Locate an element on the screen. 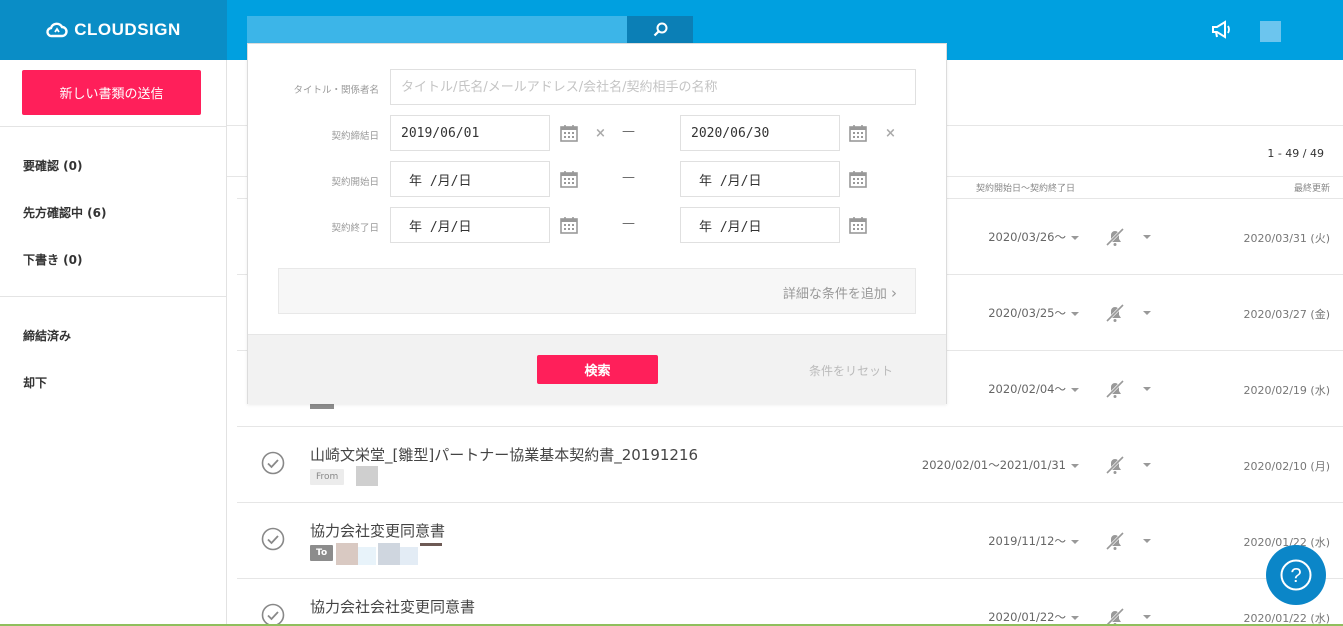  user-avatar is located at coordinates (1270, 31).